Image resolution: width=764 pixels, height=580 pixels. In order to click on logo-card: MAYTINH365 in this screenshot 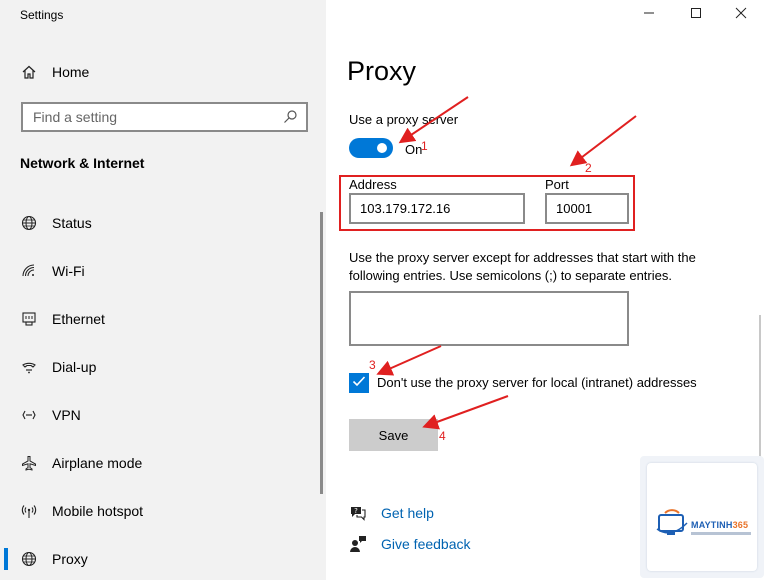, I will do `click(702, 517)`.